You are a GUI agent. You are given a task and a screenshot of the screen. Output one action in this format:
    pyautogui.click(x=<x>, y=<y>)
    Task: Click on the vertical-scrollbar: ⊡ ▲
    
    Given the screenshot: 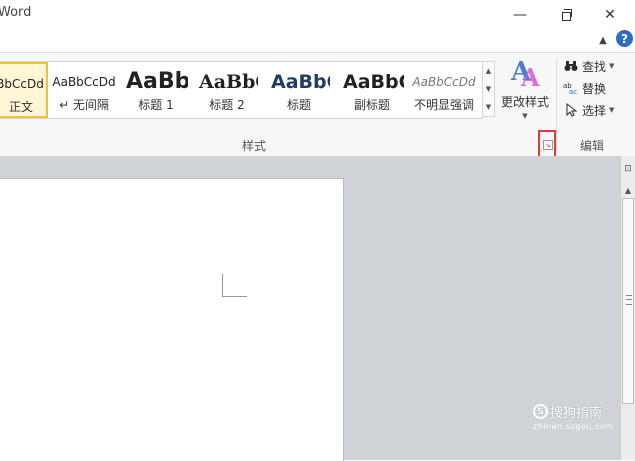 What is the action you would take?
    pyautogui.click(x=627, y=308)
    